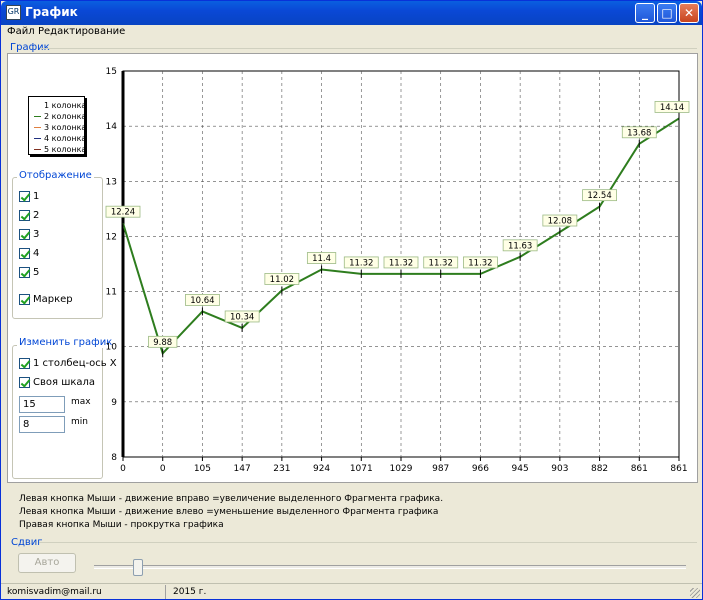 This screenshot has width=703, height=600. What do you see at coordinates (440, 469) in the screenshot?
I see `x-tick-label: 987` at bounding box center [440, 469].